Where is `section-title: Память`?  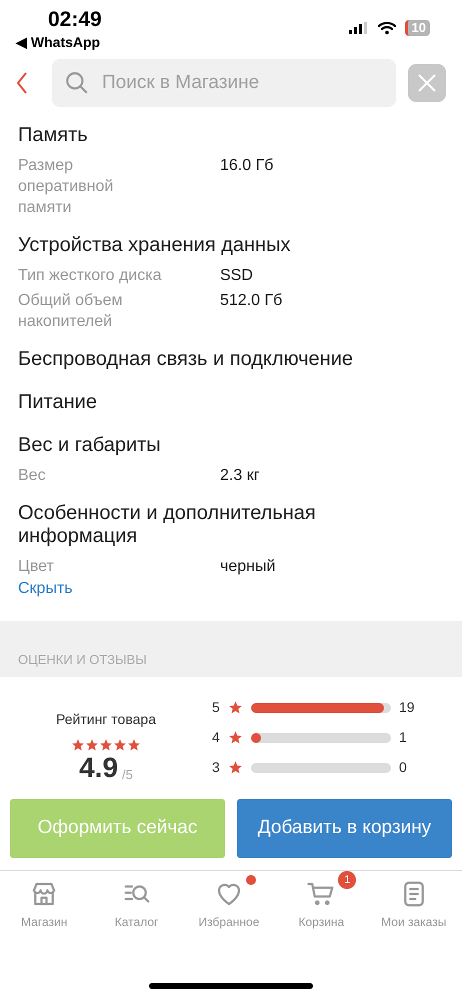
section-title: Память is located at coordinates (53, 135).